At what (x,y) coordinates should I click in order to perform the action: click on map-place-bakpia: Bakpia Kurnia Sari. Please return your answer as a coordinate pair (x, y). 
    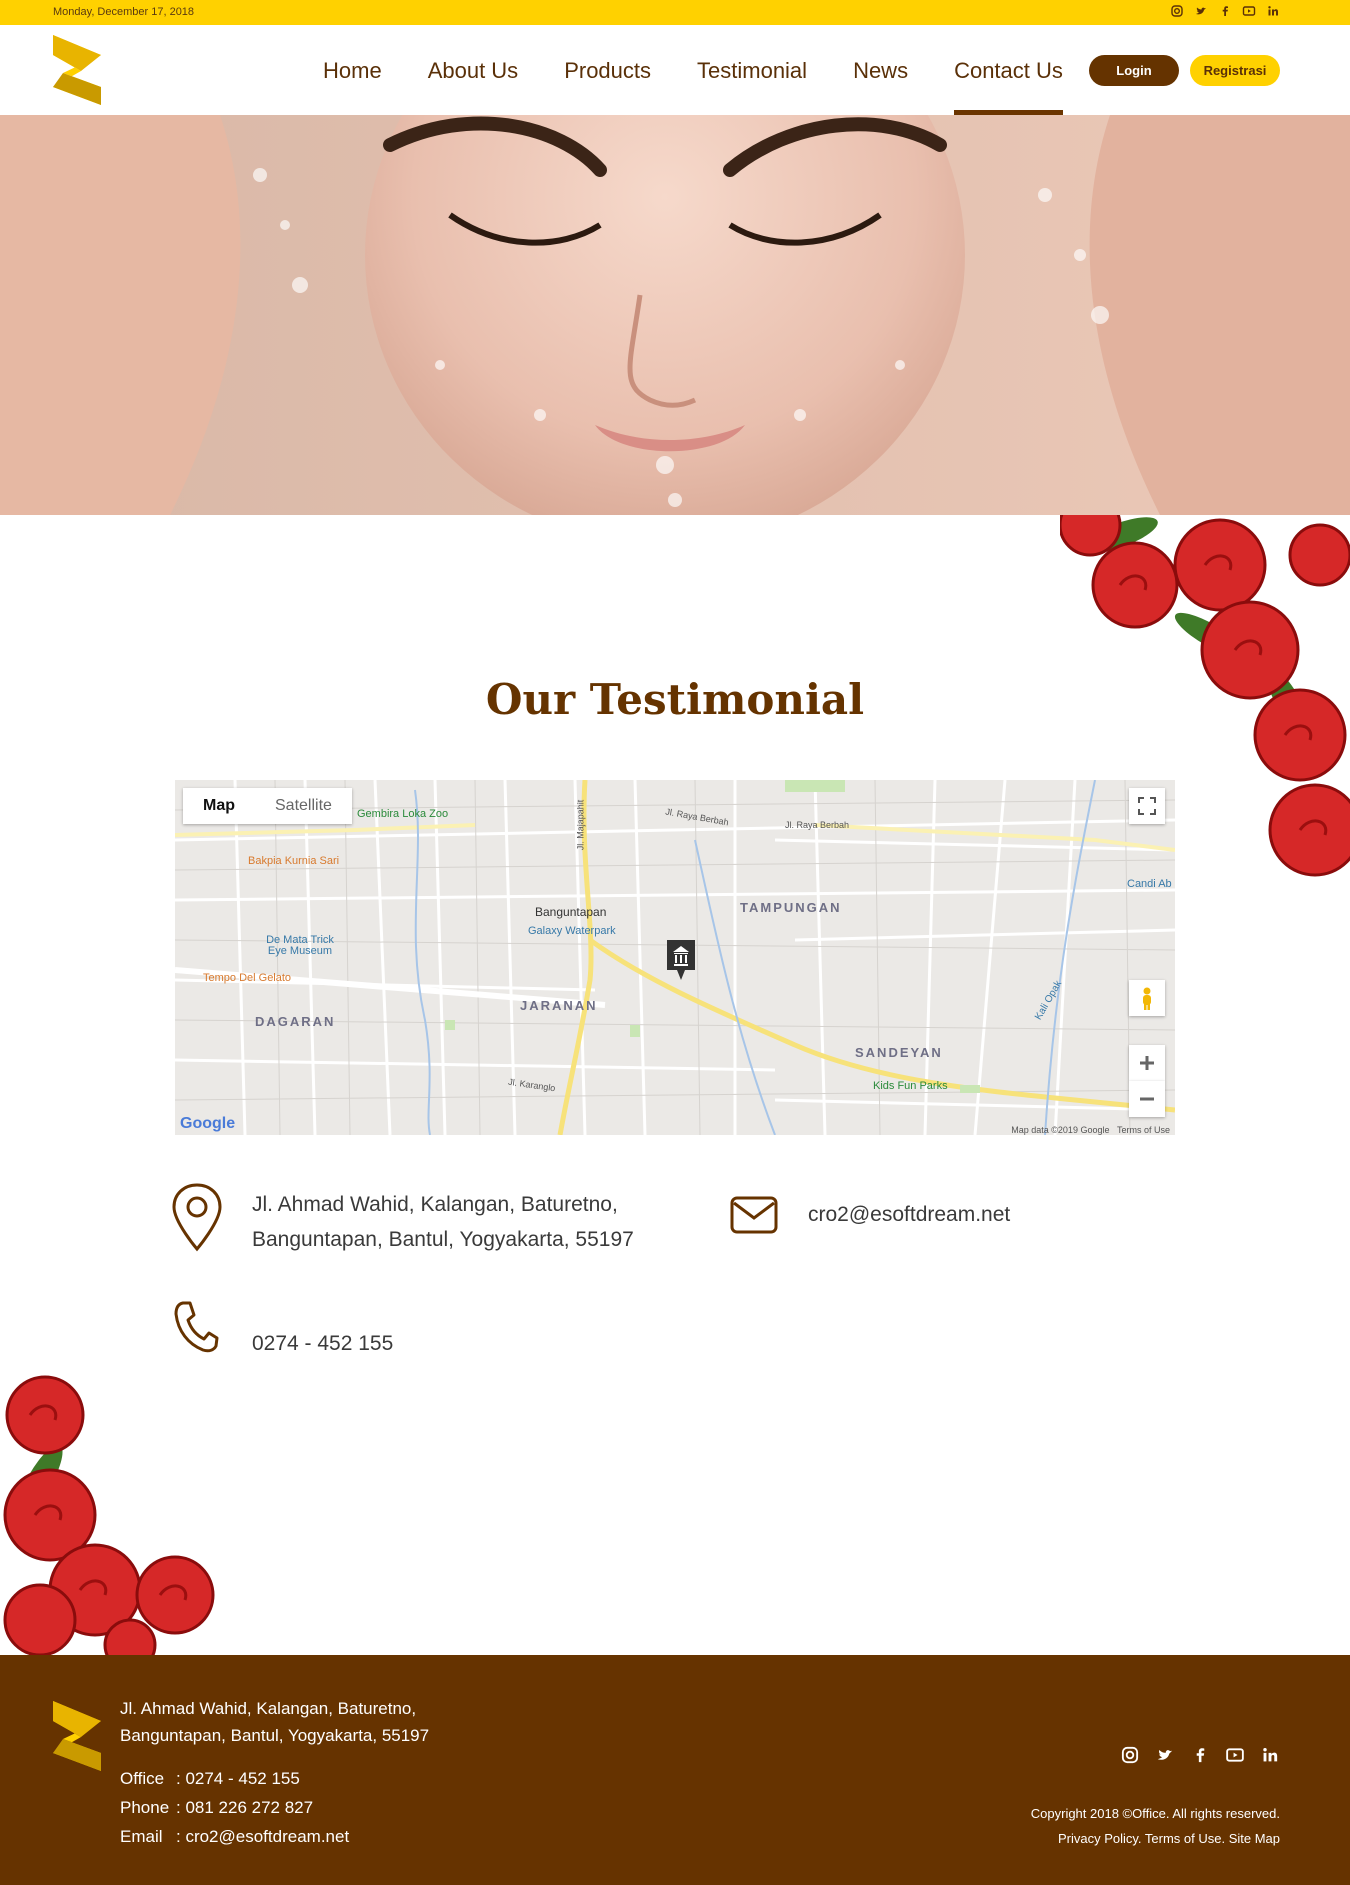
    Looking at the image, I should click on (293, 861).